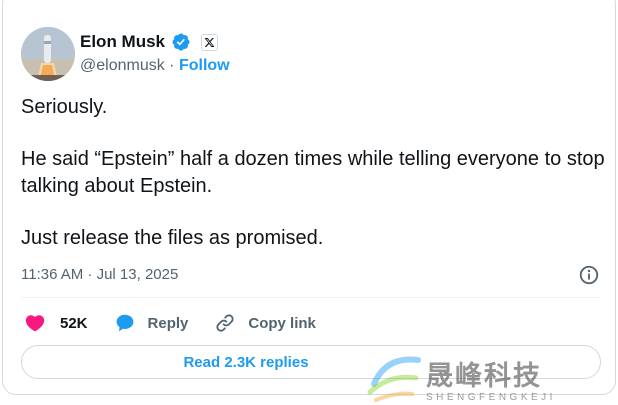 The width and height of the screenshot is (618, 405). I want to click on copy-link-label: Copy link, so click(282, 323).